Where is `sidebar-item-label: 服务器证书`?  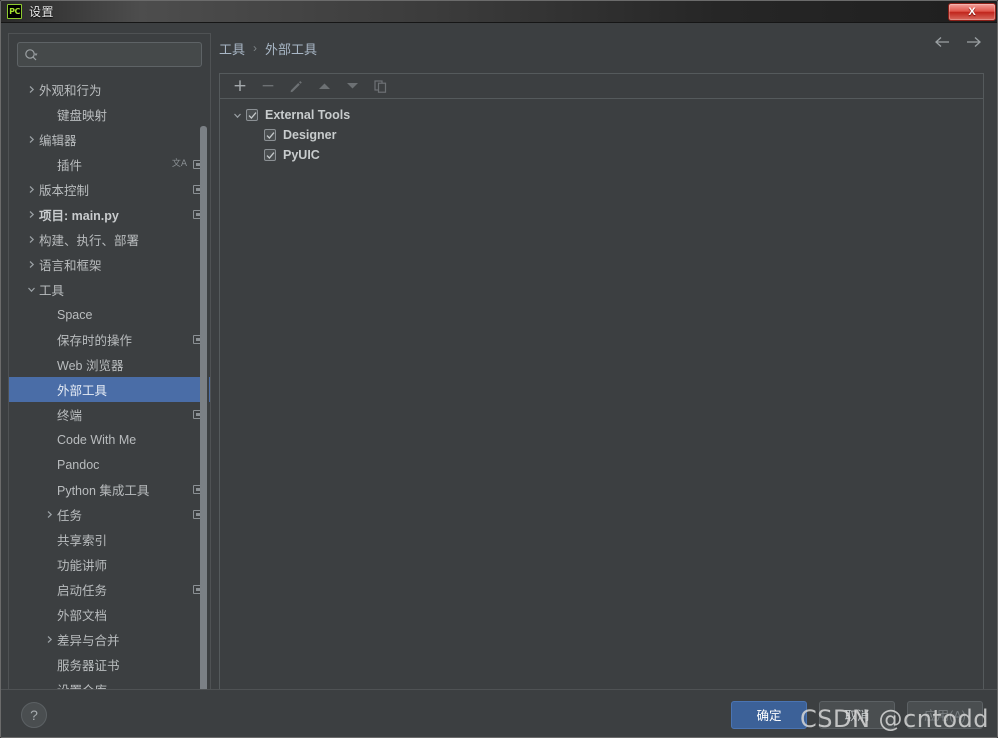
sidebar-item-label: 服务器证书 is located at coordinates (88, 666).